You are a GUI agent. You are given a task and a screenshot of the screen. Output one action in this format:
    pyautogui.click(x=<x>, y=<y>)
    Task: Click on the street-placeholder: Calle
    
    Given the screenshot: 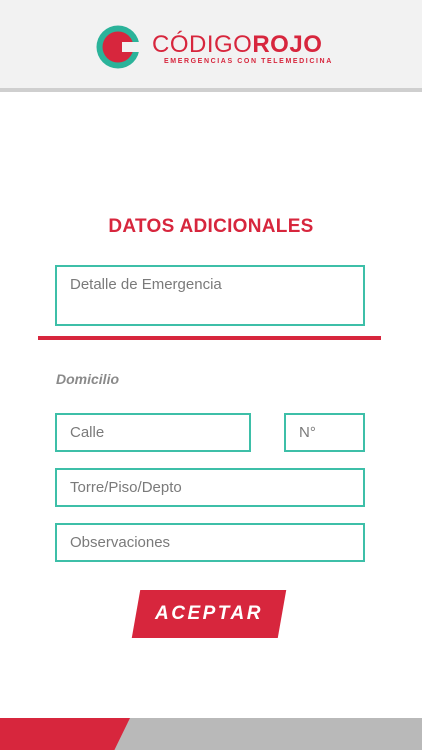 What is the action you would take?
    pyautogui.click(x=87, y=432)
    